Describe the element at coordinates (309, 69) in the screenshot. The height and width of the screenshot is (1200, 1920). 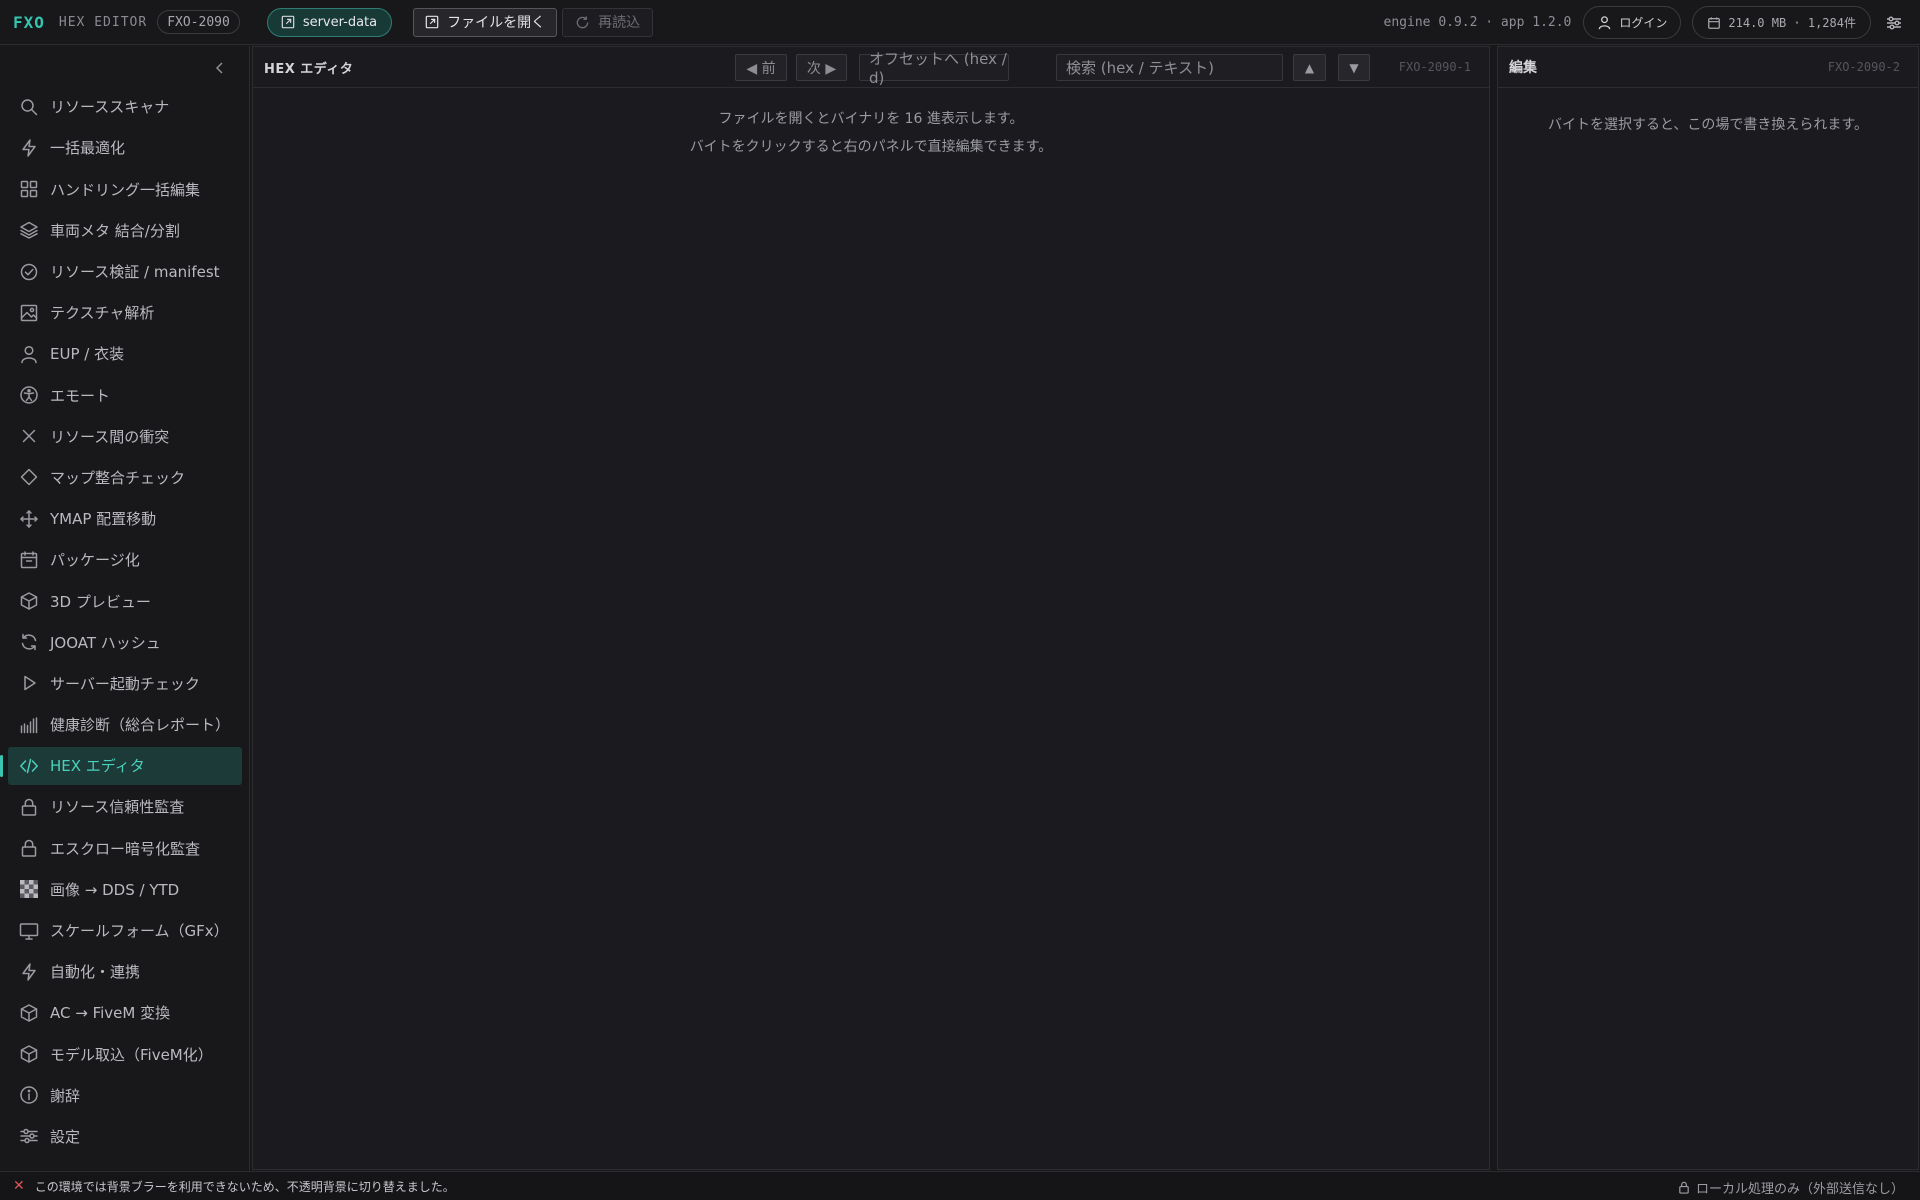
I see `hex-panel-title: HEX エディタ` at that location.